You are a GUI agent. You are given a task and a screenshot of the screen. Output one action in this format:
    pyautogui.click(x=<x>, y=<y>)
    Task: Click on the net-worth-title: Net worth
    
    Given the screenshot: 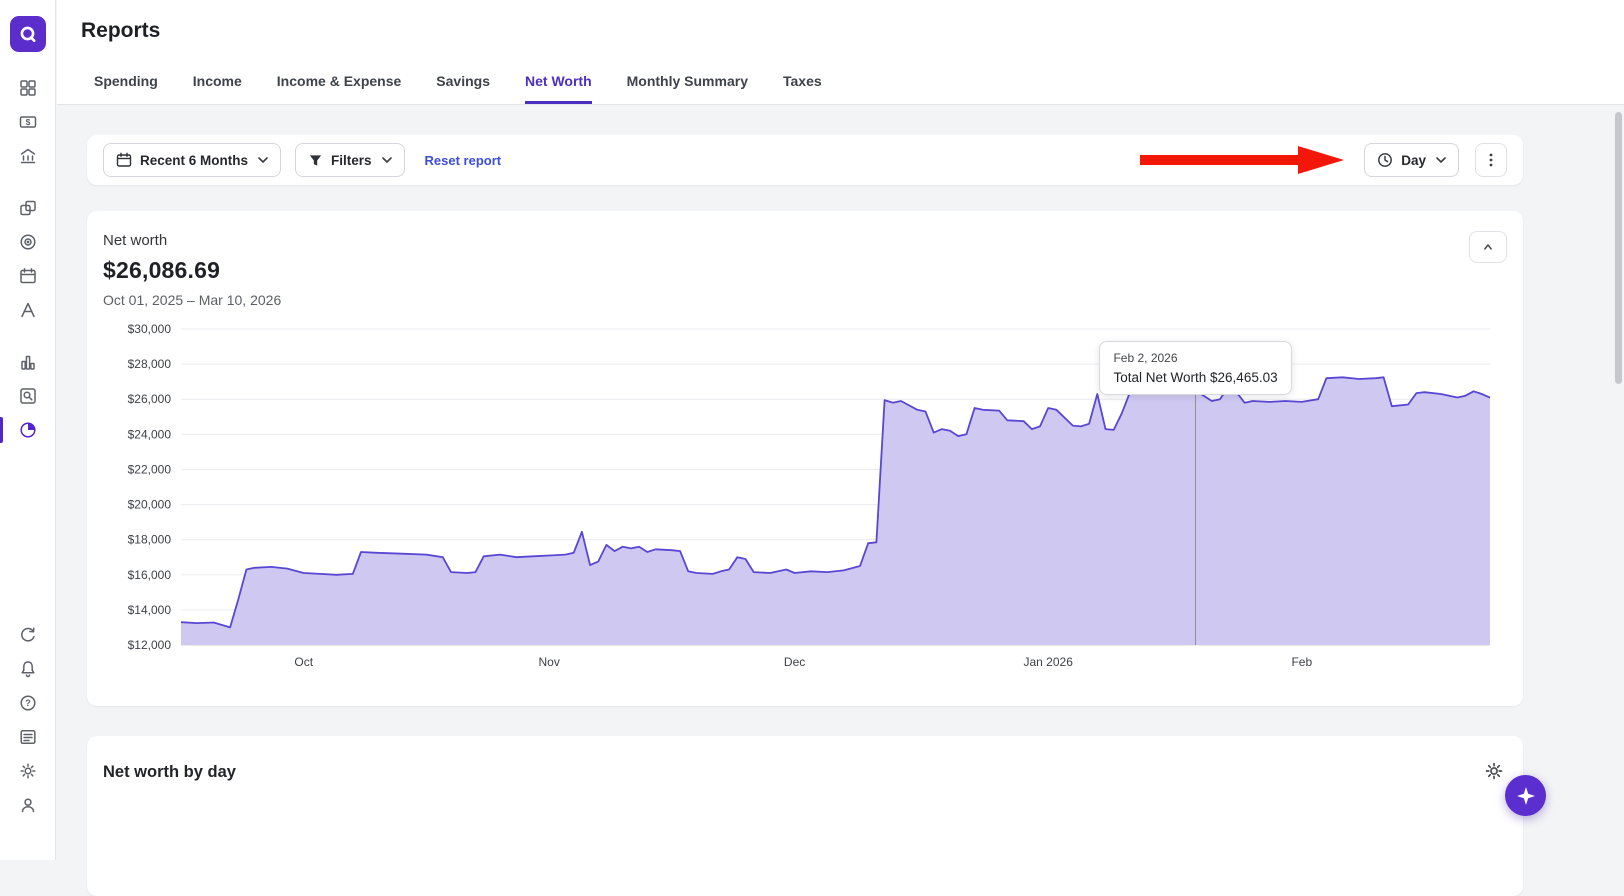 What is the action you would take?
    pyautogui.click(x=135, y=240)
    